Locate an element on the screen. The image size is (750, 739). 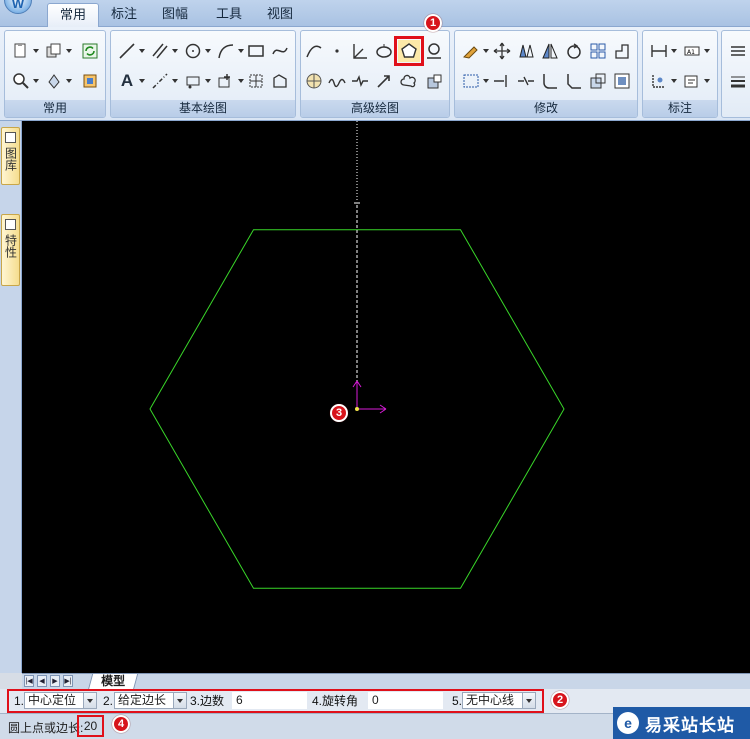
first-layout-button: |◀ is located at coordinates (29, 681).